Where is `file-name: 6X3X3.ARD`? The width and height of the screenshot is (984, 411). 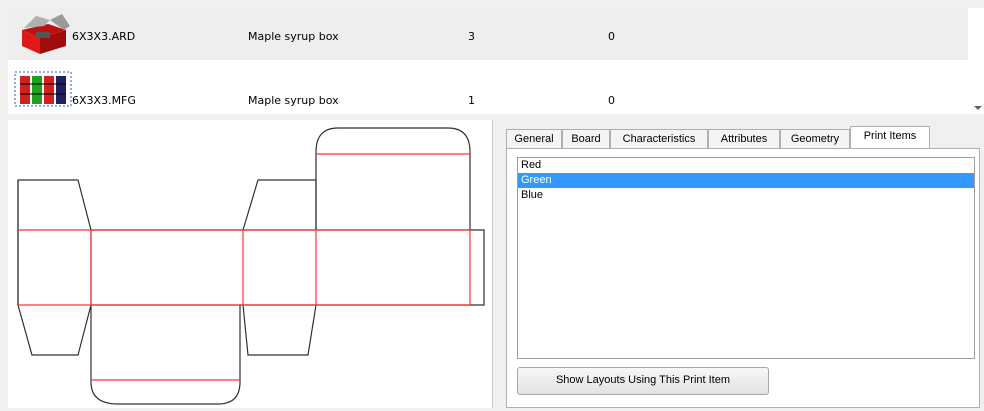
file-name: 6X3X3.ARD is located at coordinates (104, 36).